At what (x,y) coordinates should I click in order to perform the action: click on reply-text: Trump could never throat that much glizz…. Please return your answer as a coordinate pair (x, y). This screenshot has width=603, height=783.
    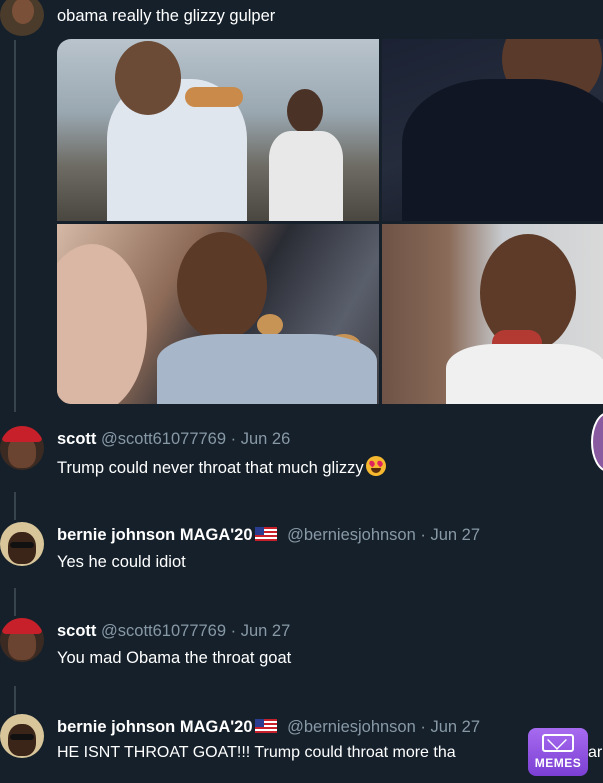
    Looking at the image, I should click on (221, 467).